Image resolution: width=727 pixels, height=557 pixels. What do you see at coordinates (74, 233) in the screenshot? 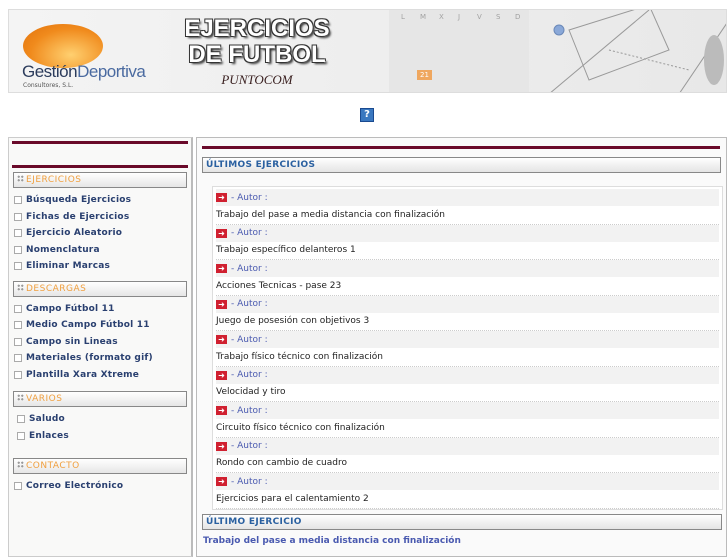
I see `sidebar-item-label: Ejercicio Aleatorio` at bounding box center [74, 233].